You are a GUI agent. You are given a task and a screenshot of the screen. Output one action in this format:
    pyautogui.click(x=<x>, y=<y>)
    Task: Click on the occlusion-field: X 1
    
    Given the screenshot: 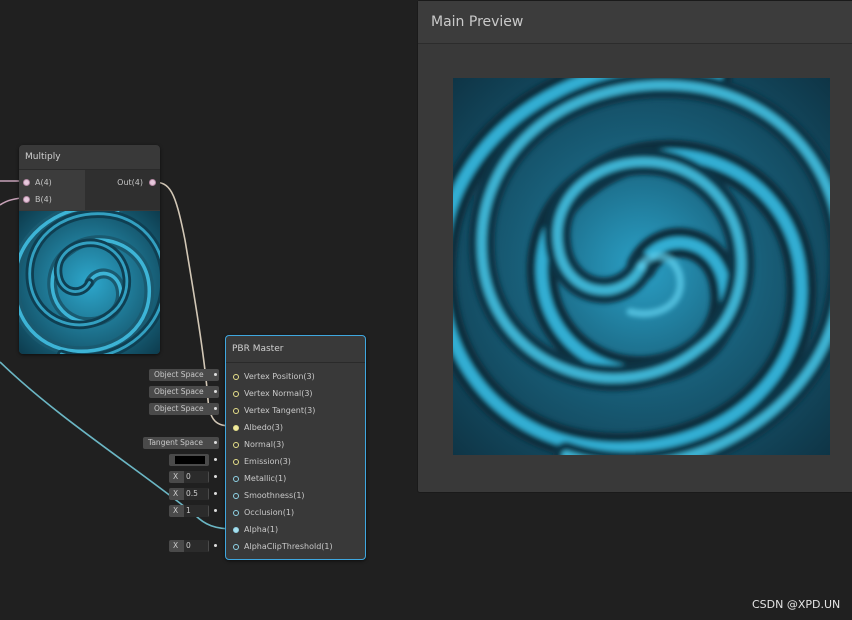 What is the action you would take?
    pyautogui.click(x=189, y=511)
    